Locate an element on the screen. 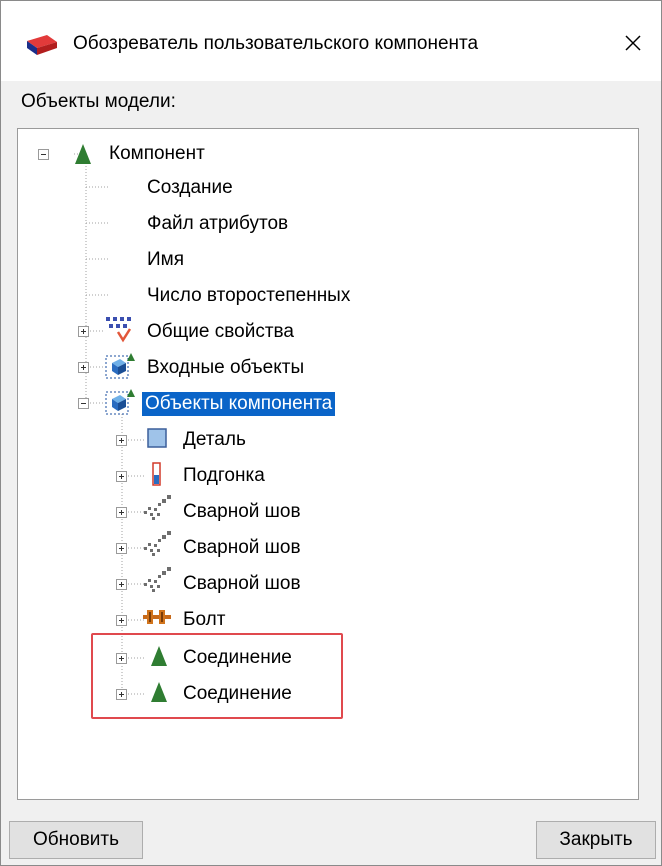  tree-node-creation: Создание is located at coordinates (190, 188).